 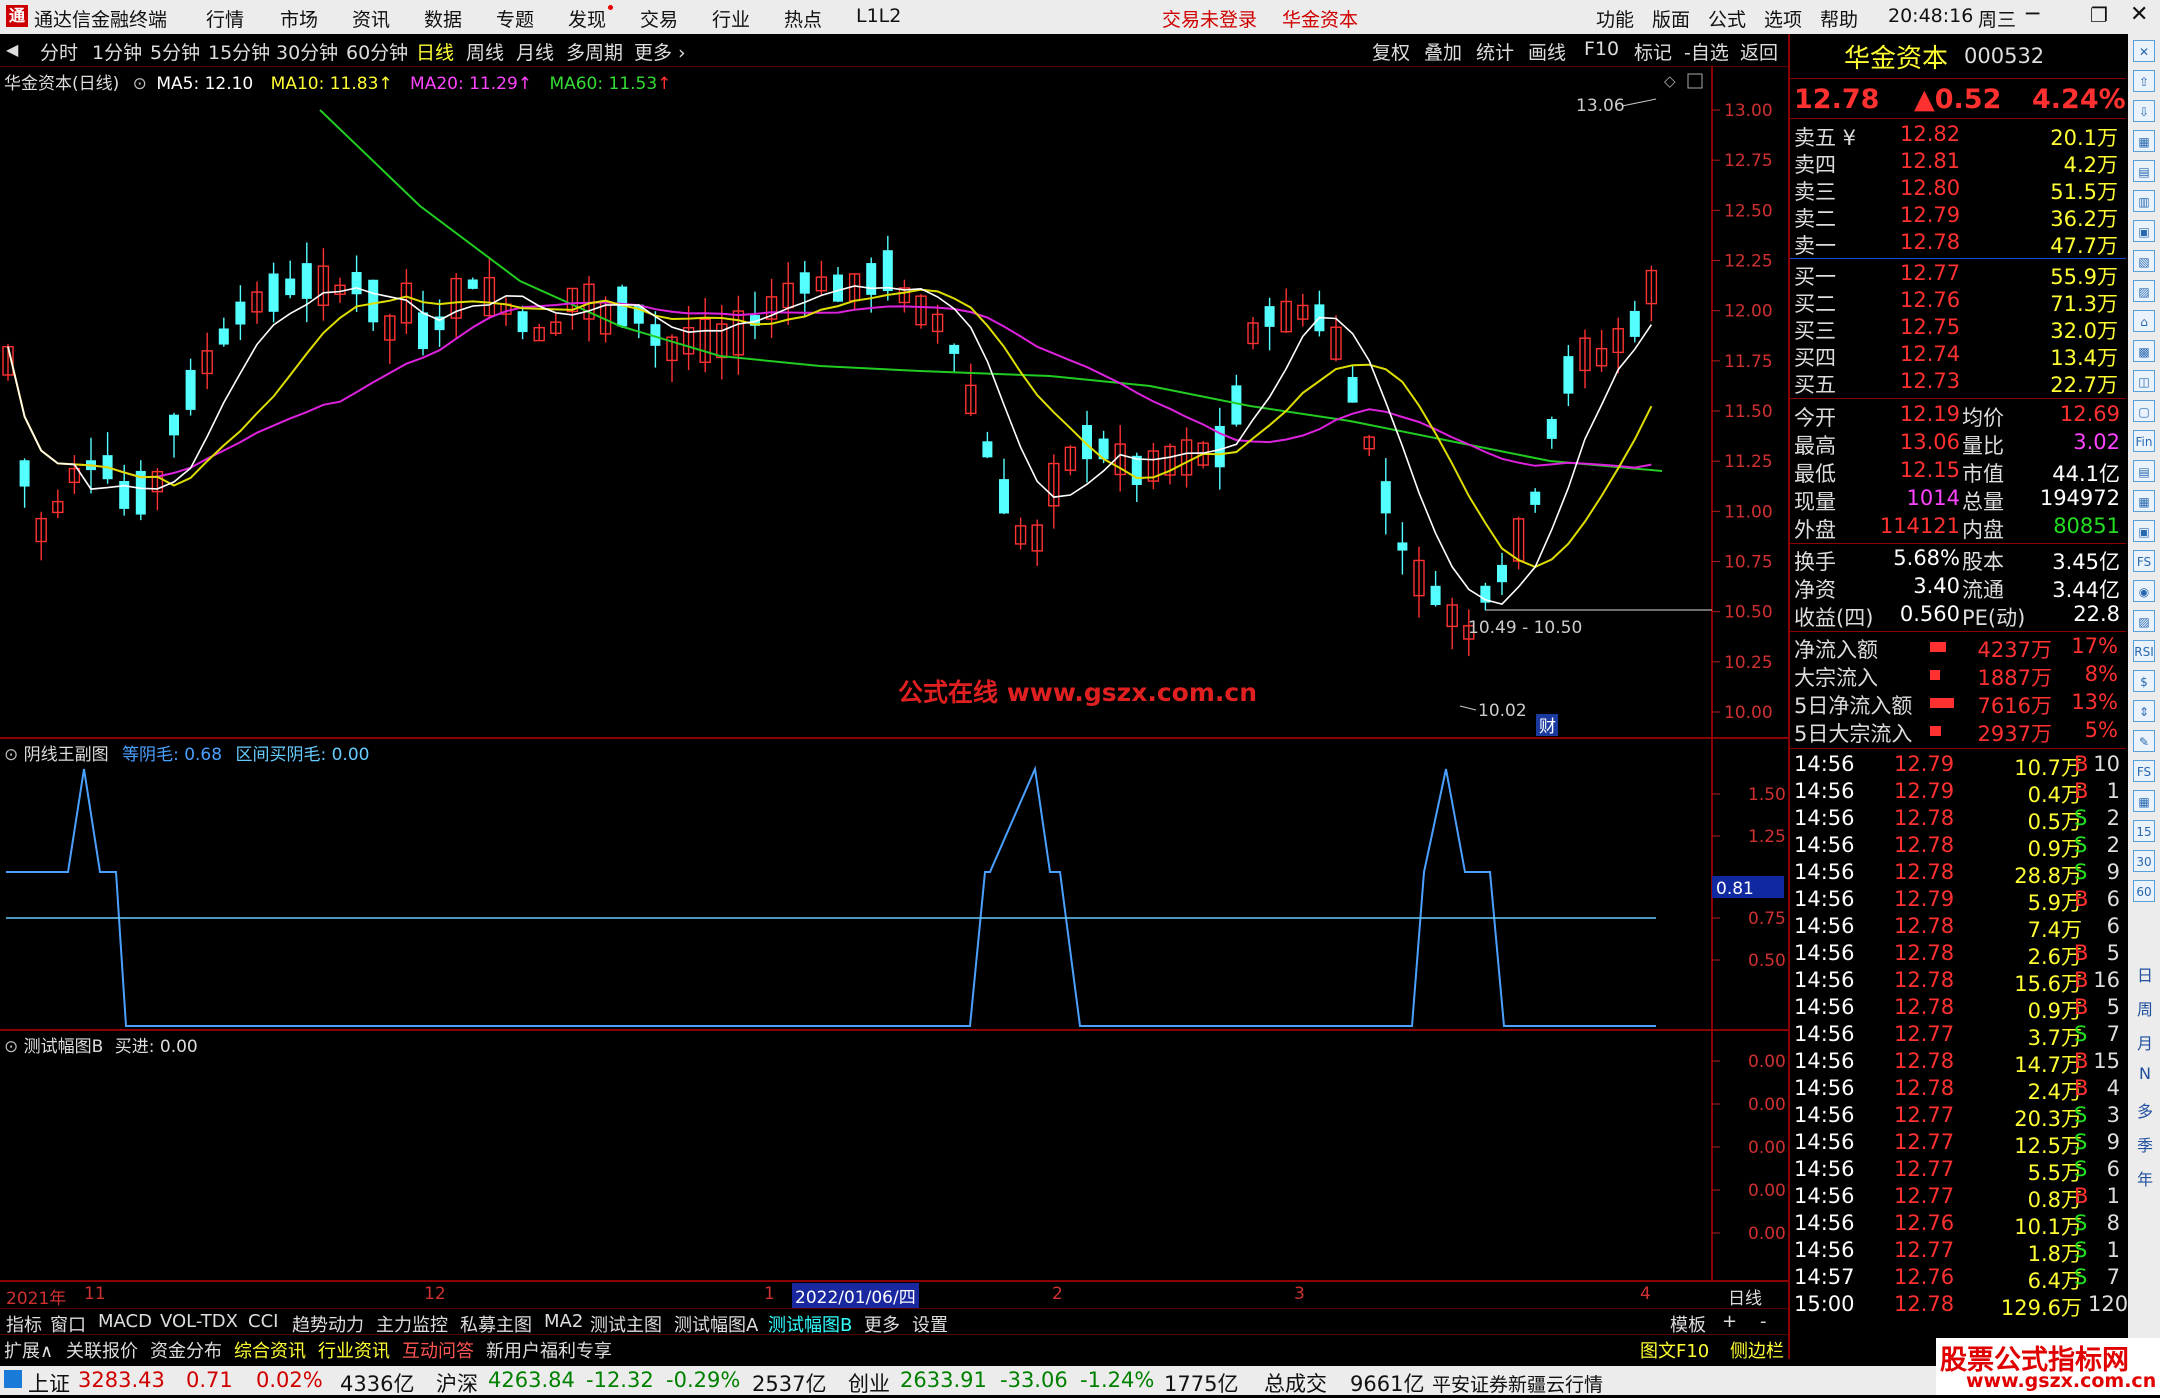 What do you see at coordinates (59, 51) in the screenshot?
I see `period-intraday: 分时` at bounding box center [59, 51].